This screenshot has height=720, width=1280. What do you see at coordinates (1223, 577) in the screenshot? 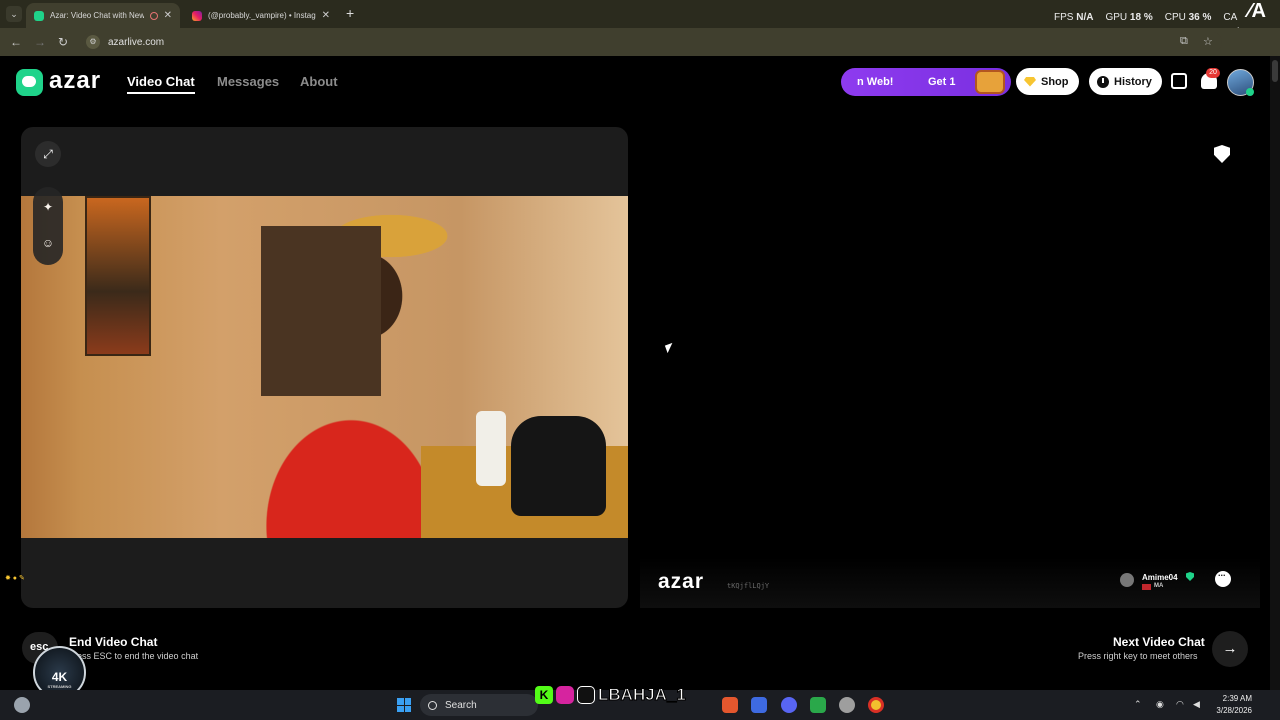
I see `chat-bubble-icon` at bounding box center [1223, 577].